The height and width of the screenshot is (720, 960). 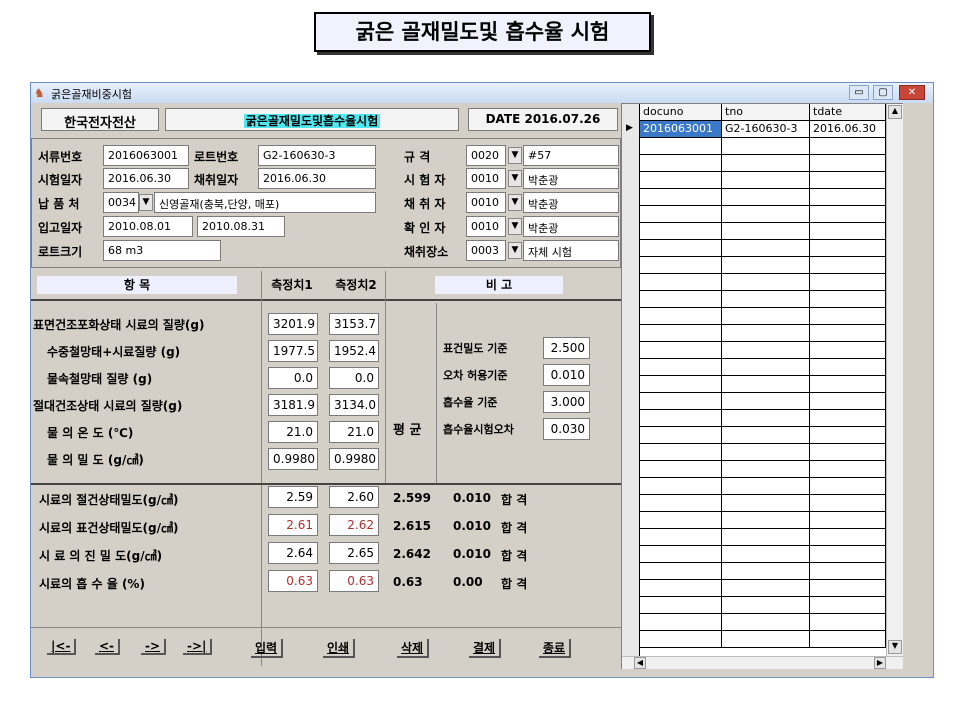 What do you see at coordinates (354, 525) in the screenshot?
I see `result-value2-field: 2.62` at bounding box center [354, 525].